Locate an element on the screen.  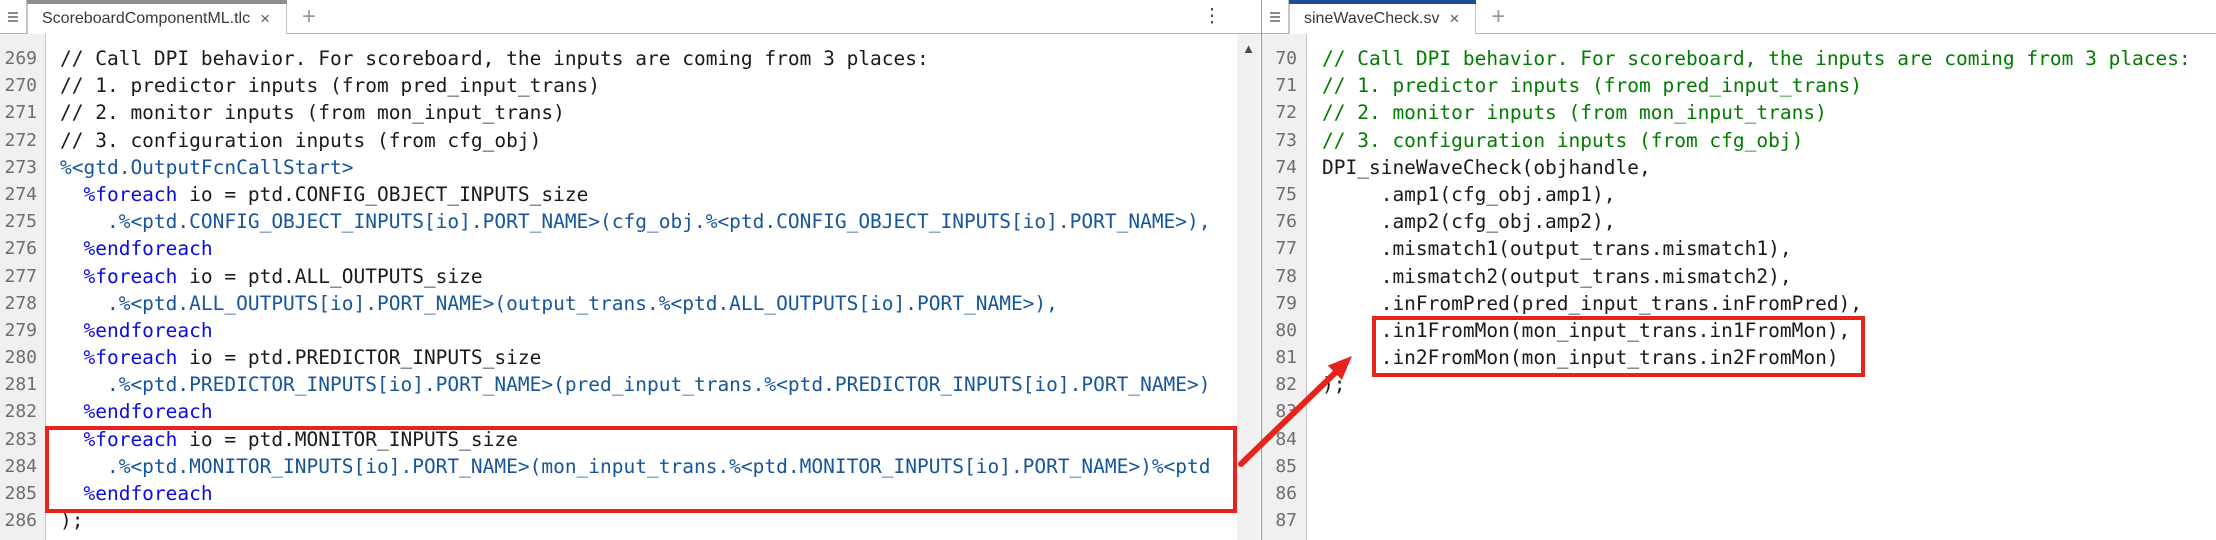
line-number: 286 is located at coordinates (20, 521).